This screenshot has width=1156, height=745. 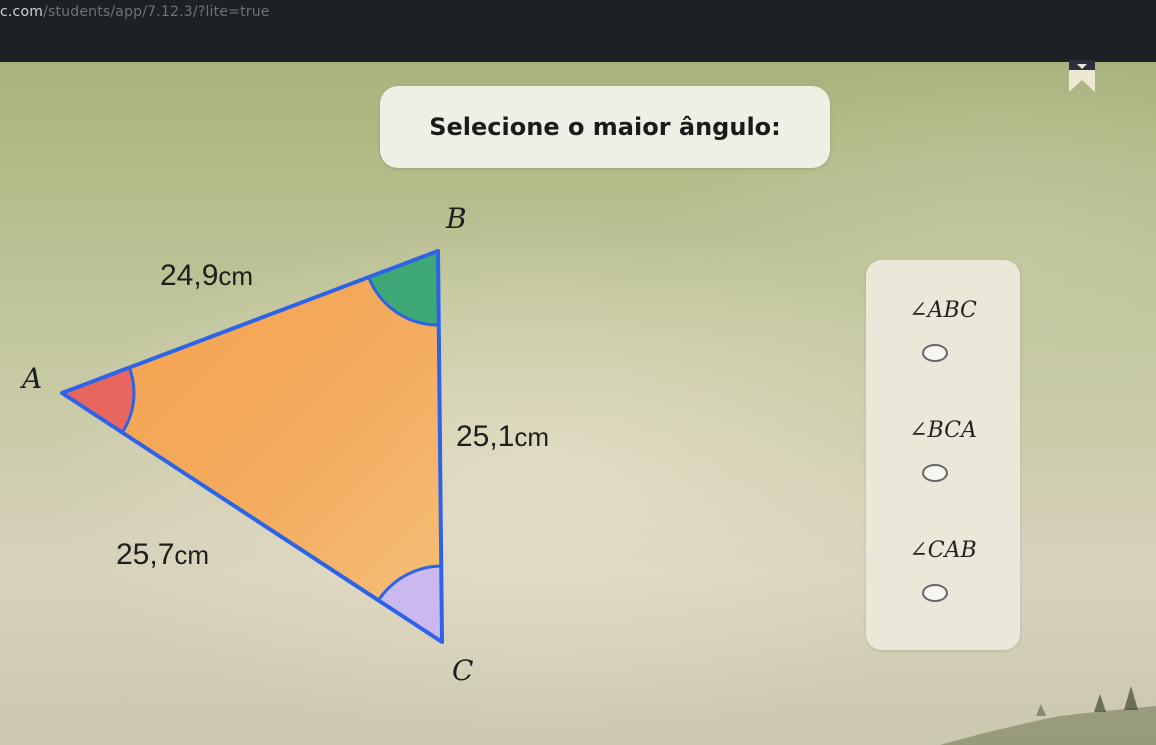 I want to click on vertex-label-a: A, so click(x=30, y=378).